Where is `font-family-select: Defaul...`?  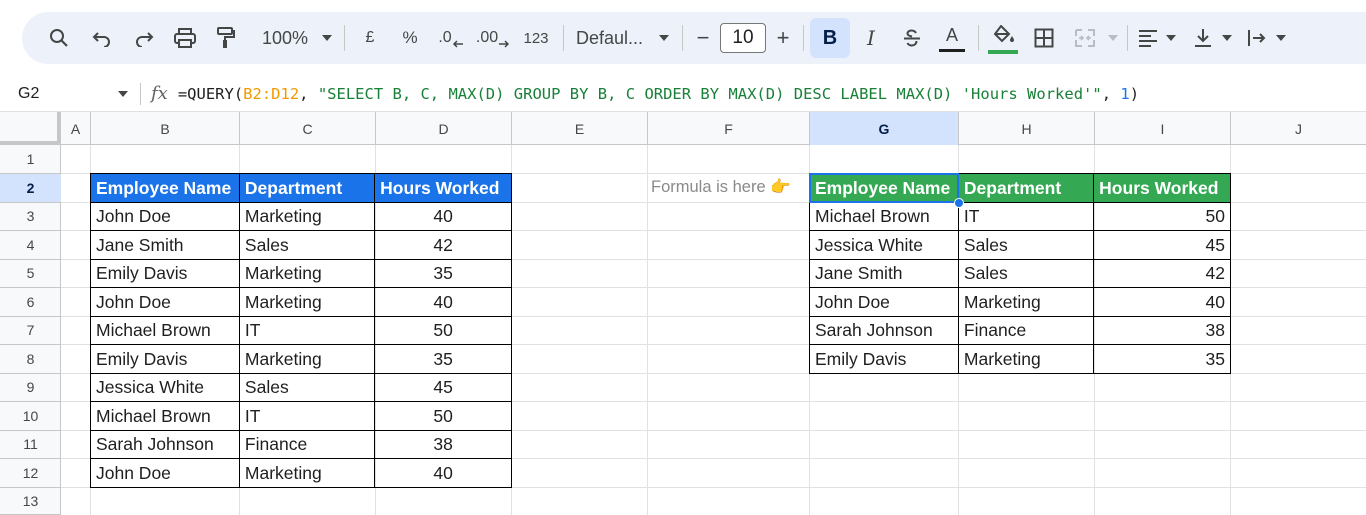
font-family-select: Defaul... is located at coordinates (611, 38).